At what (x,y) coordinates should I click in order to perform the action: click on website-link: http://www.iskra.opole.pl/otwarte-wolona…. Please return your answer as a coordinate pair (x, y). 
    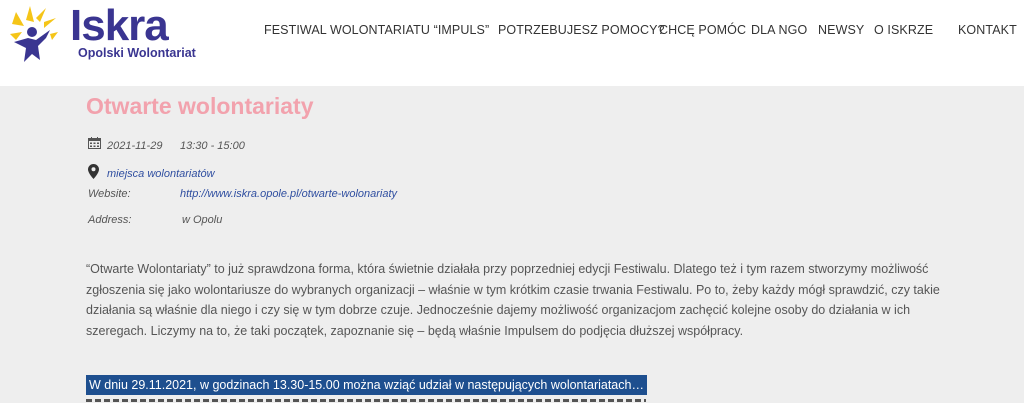
    Looking at the image, I should click on (288, 194).